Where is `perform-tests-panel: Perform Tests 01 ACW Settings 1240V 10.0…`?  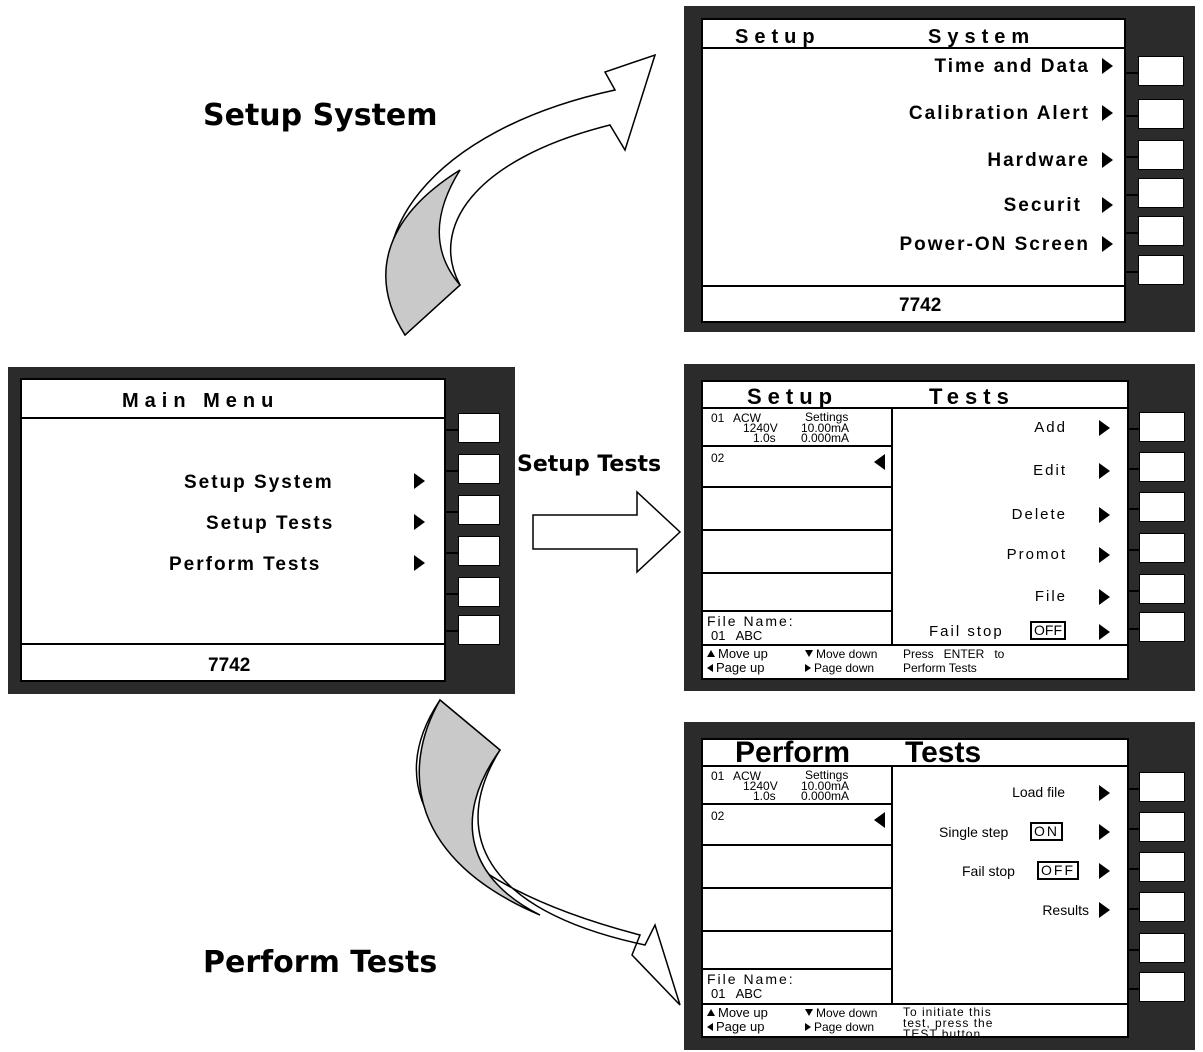 perform-tests-panel: Perform Tests 01 ACW Settings 1240V 10.0… is located at coordinates (939, 886).